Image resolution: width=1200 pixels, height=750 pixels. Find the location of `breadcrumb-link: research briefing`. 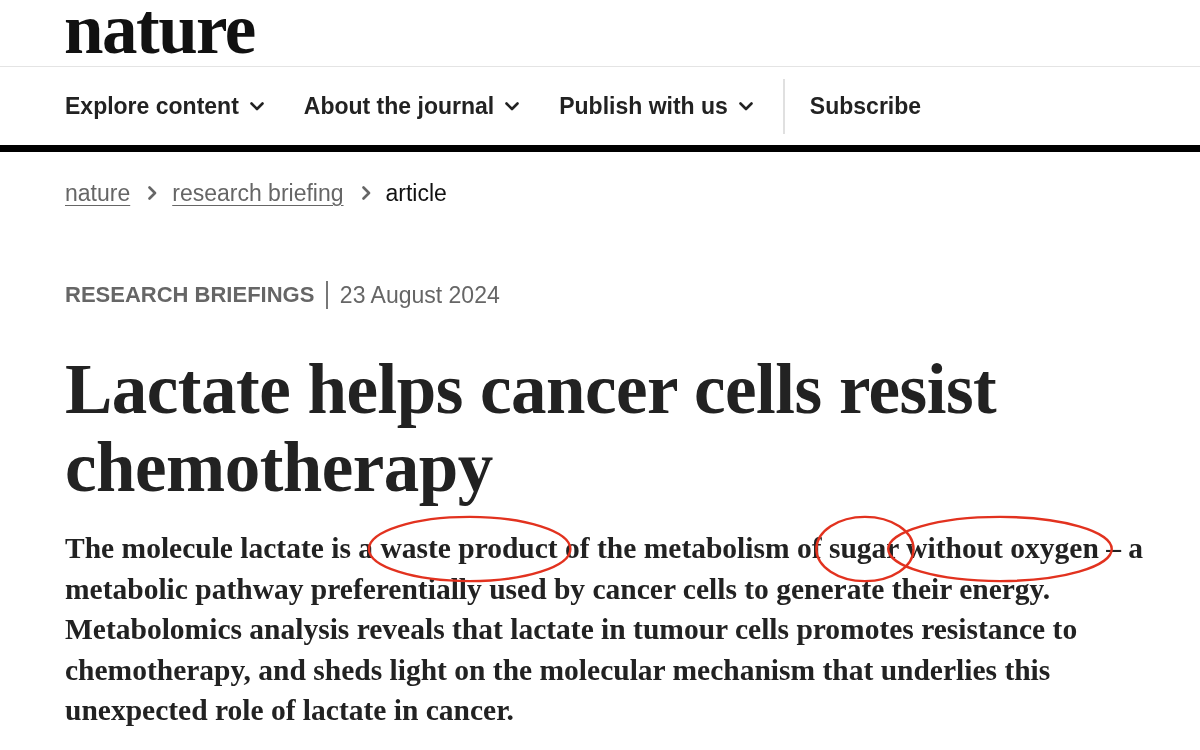

breadcrumb-link: research briefing is located at coordinates (258, 193).